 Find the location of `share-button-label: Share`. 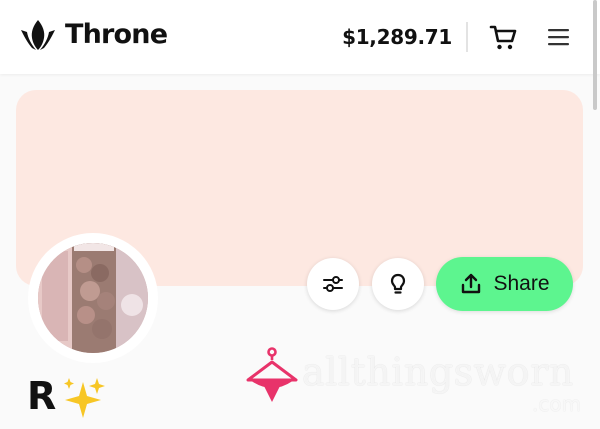

share-button-label: Share is located at coordinates (521, 283).